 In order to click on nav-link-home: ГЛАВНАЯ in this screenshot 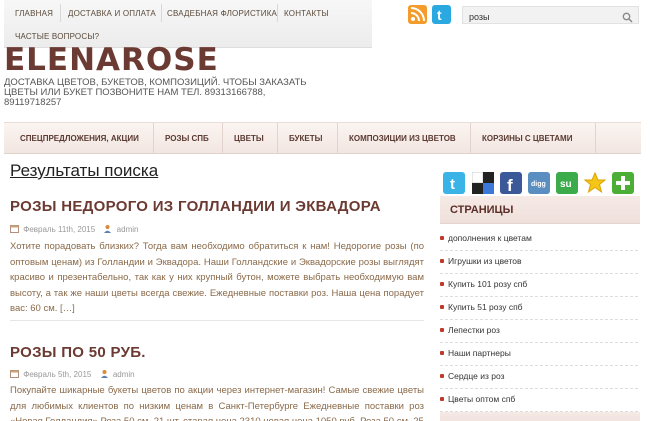, I will do `click(34, 13)`.